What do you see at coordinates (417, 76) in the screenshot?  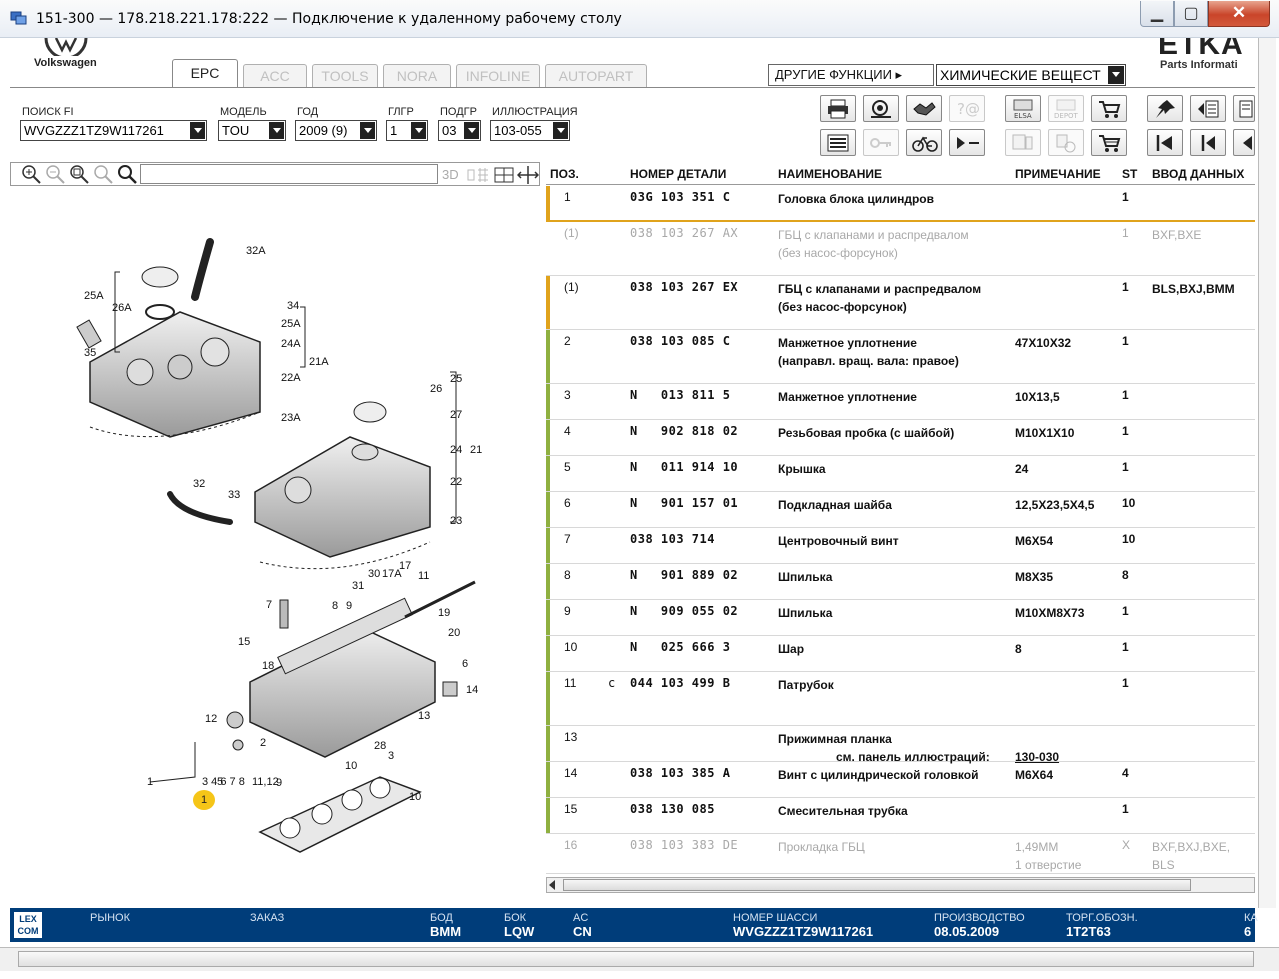 I see `tab-nora: NORA` at bounding box center [417, 76].